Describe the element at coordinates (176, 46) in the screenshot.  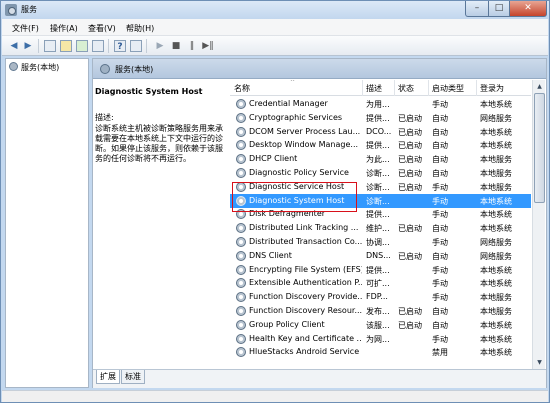
I see `stop-service-icon: ■` at that location.